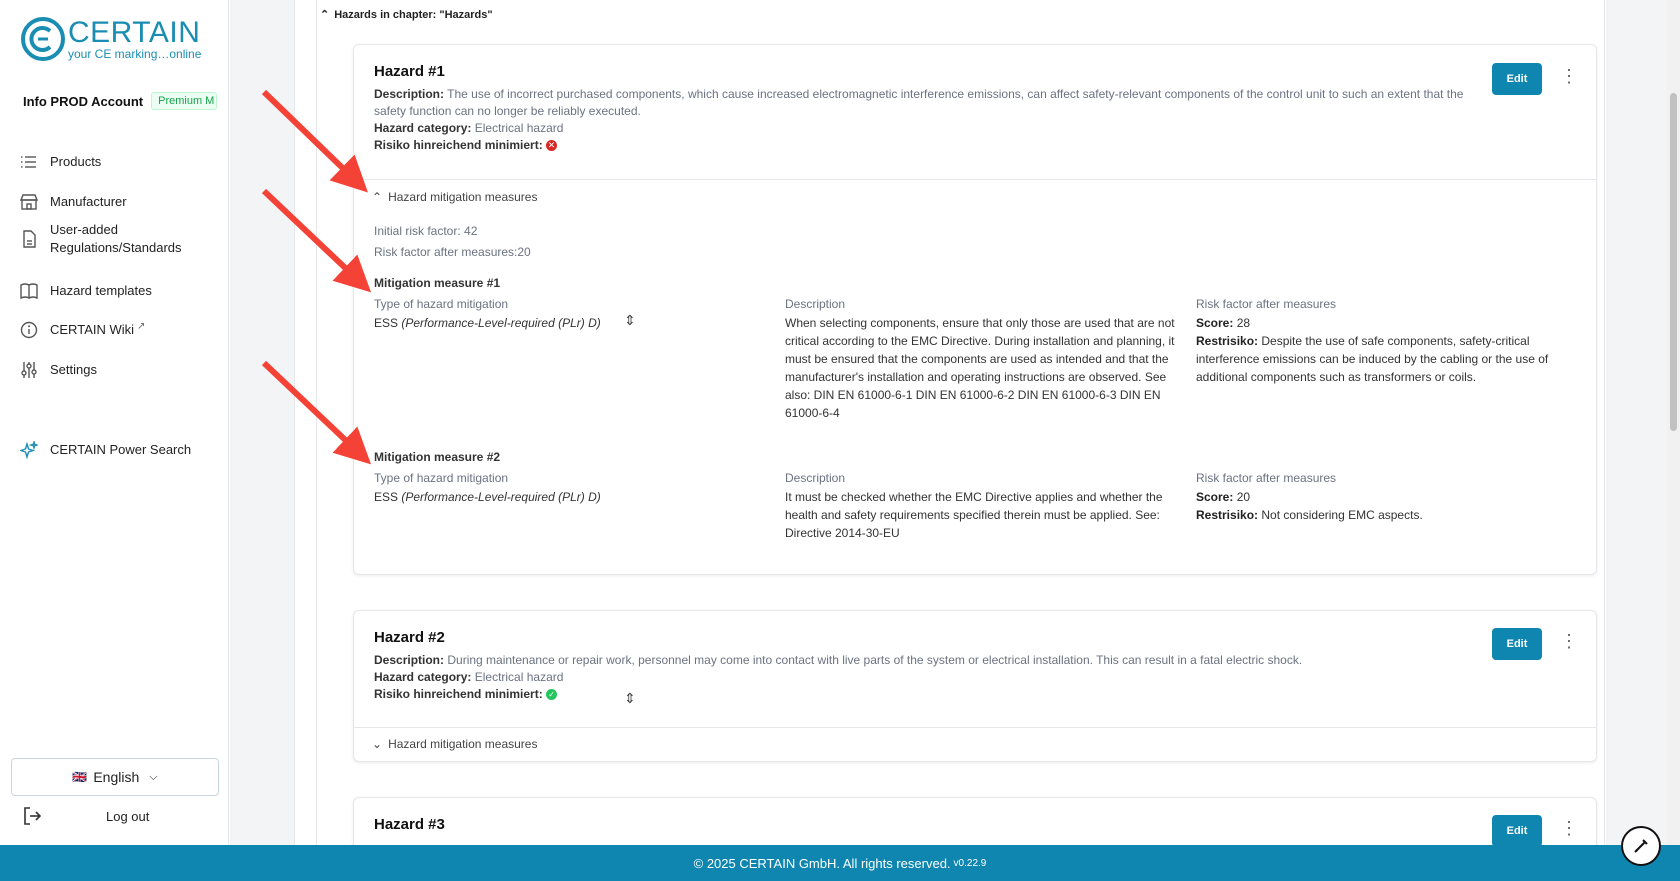 Image resolution: width=1680 pixels, height=881 pixels. What do you see at coordinates (437, 283) in the screenshot?
I see `measure-title: Mitigation measure #1` at bounding box center [437, 283].